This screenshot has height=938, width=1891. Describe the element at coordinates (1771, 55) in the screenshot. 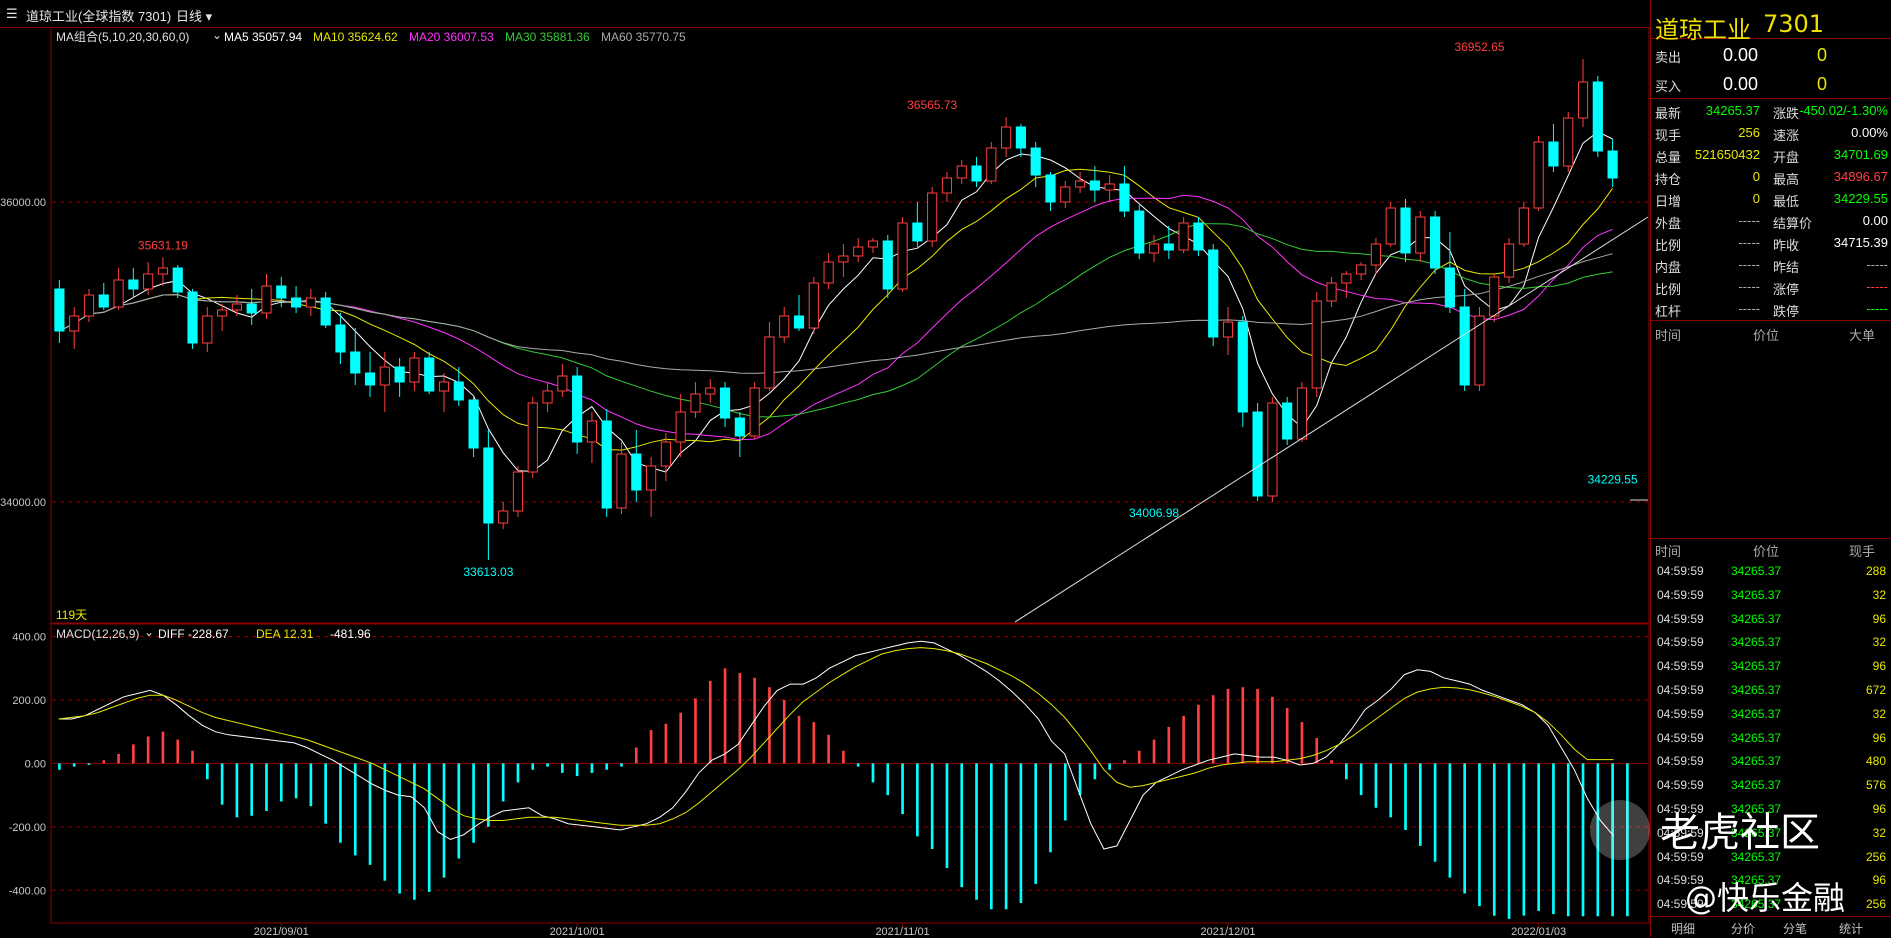

I see `sell-row: 卖出 0.00 0` at that location.